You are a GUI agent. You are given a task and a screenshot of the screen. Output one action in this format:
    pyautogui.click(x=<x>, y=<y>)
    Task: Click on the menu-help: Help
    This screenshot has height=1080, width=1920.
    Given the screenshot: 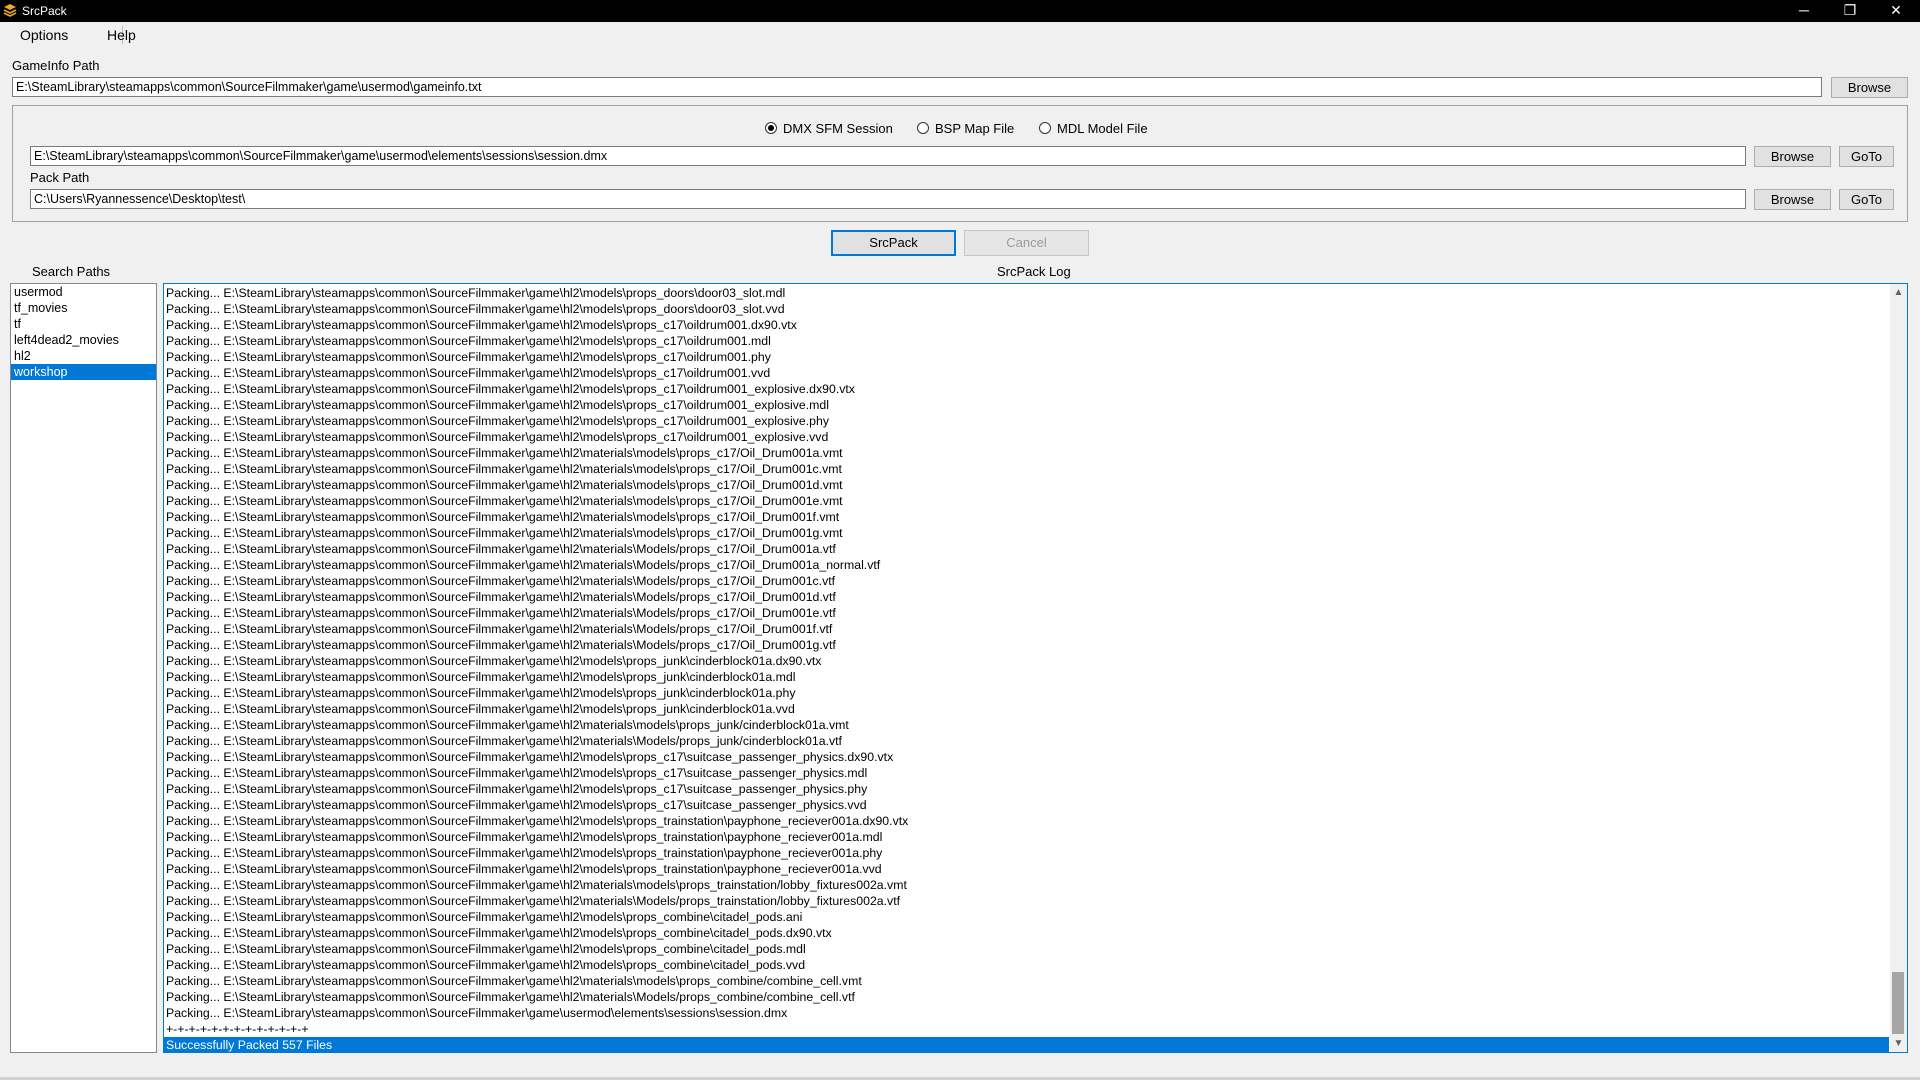 What is the action you would take?
    pyautogui.click(x=121, y=35)
    